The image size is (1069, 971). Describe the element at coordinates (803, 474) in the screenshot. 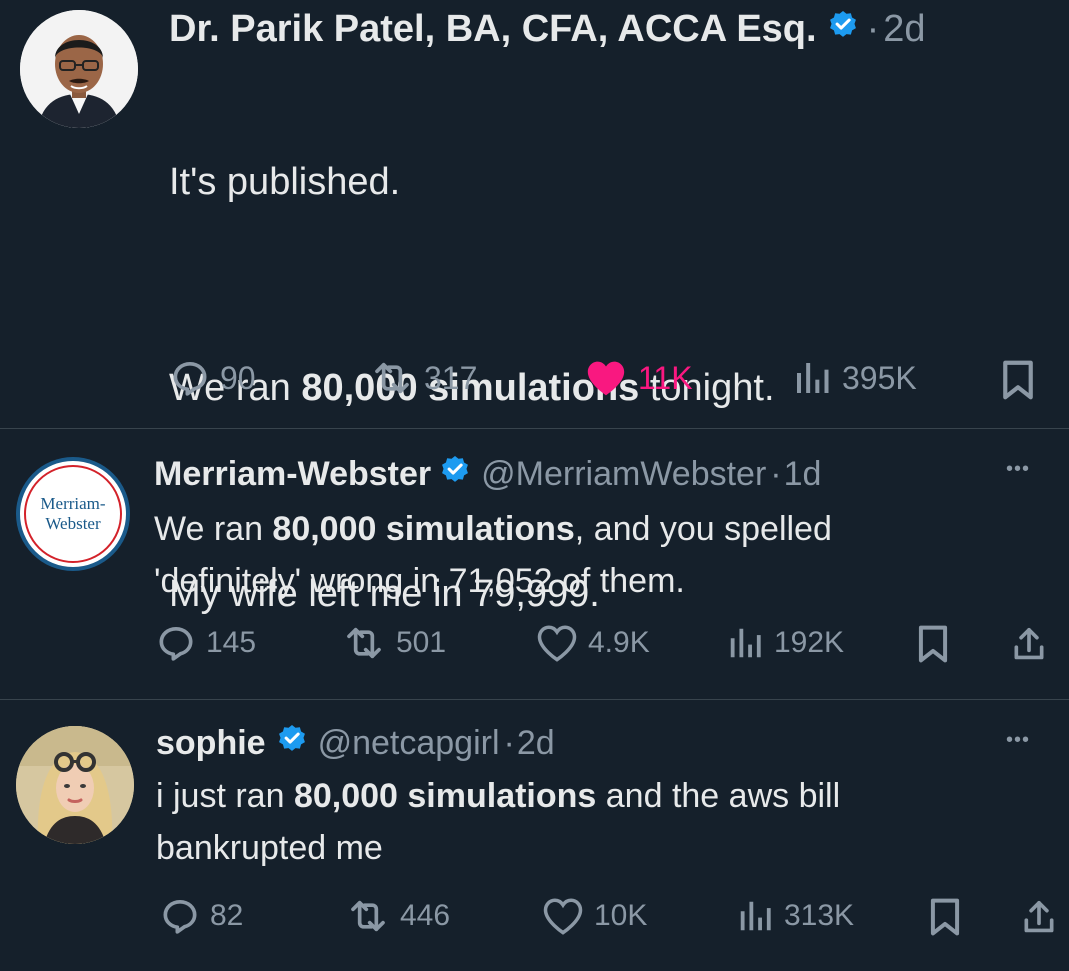

I see `timestamp: 1d` at that location.